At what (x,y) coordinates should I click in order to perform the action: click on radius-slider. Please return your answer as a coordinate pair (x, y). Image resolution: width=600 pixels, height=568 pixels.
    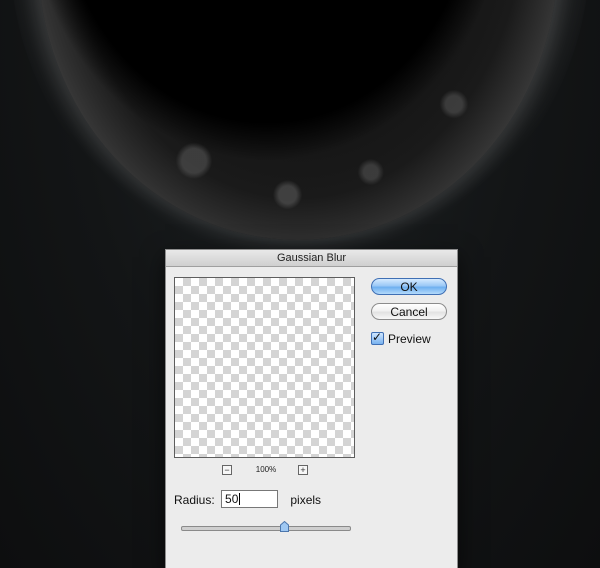
    Looking at the image, I should click on (266, 527).